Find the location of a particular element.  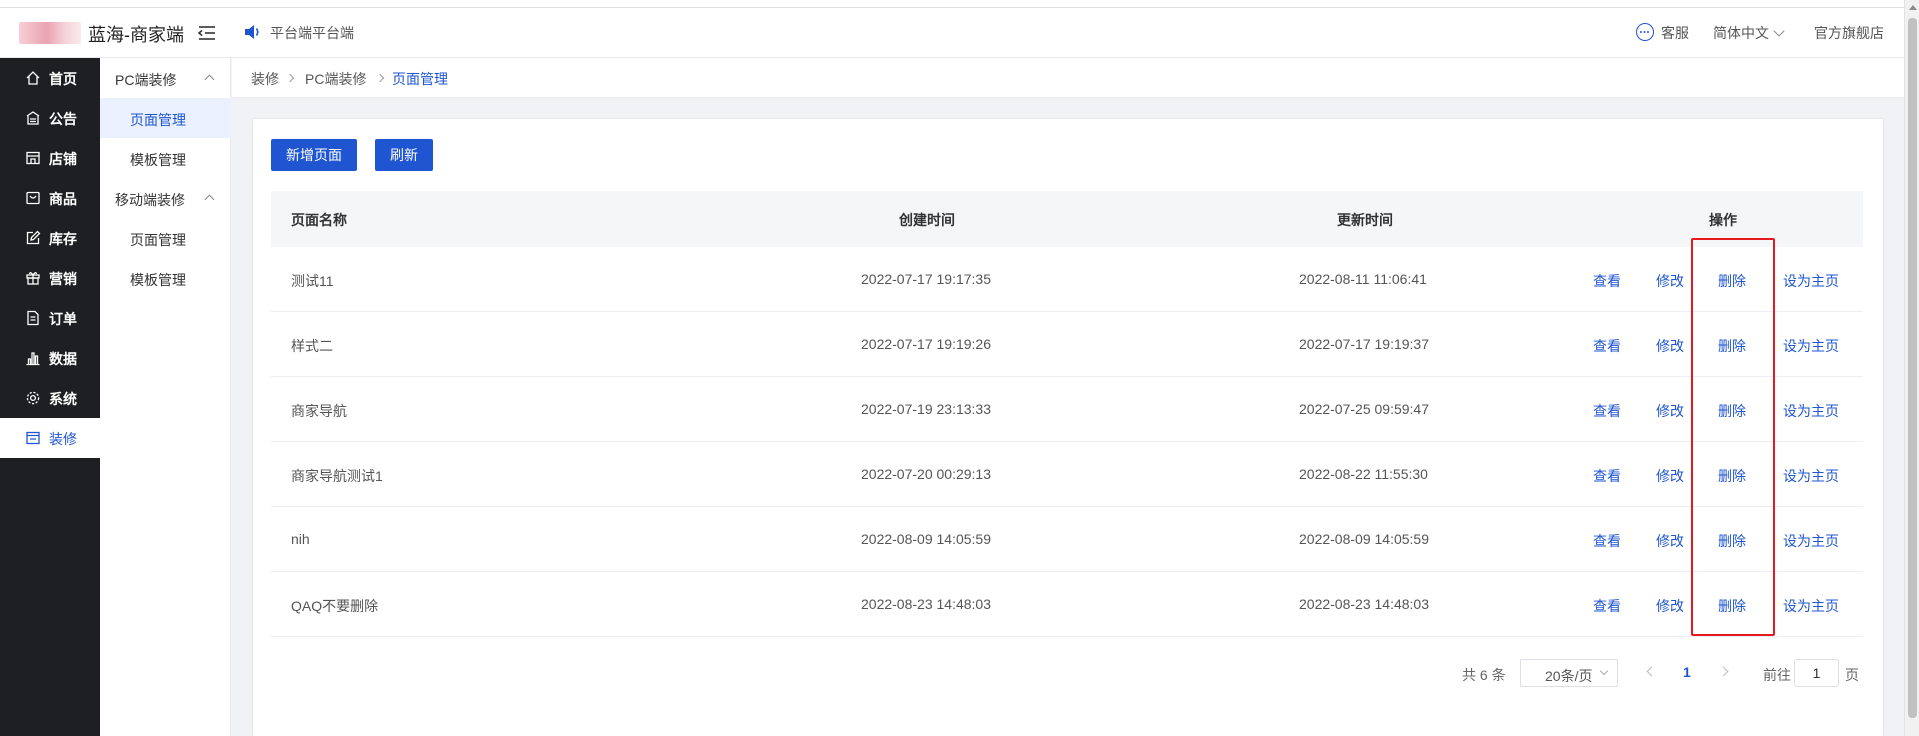

shop-icon is located at coordinates (33, 158).